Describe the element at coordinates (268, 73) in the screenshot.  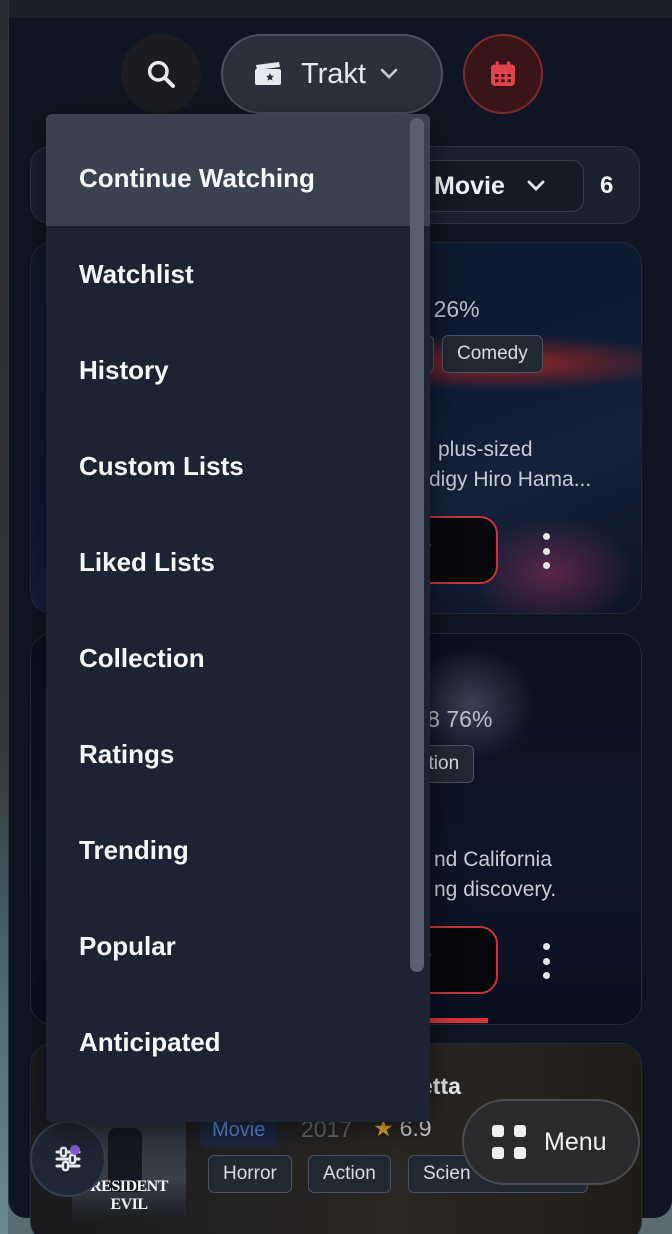
I see `clapperboard-icon` at that location.